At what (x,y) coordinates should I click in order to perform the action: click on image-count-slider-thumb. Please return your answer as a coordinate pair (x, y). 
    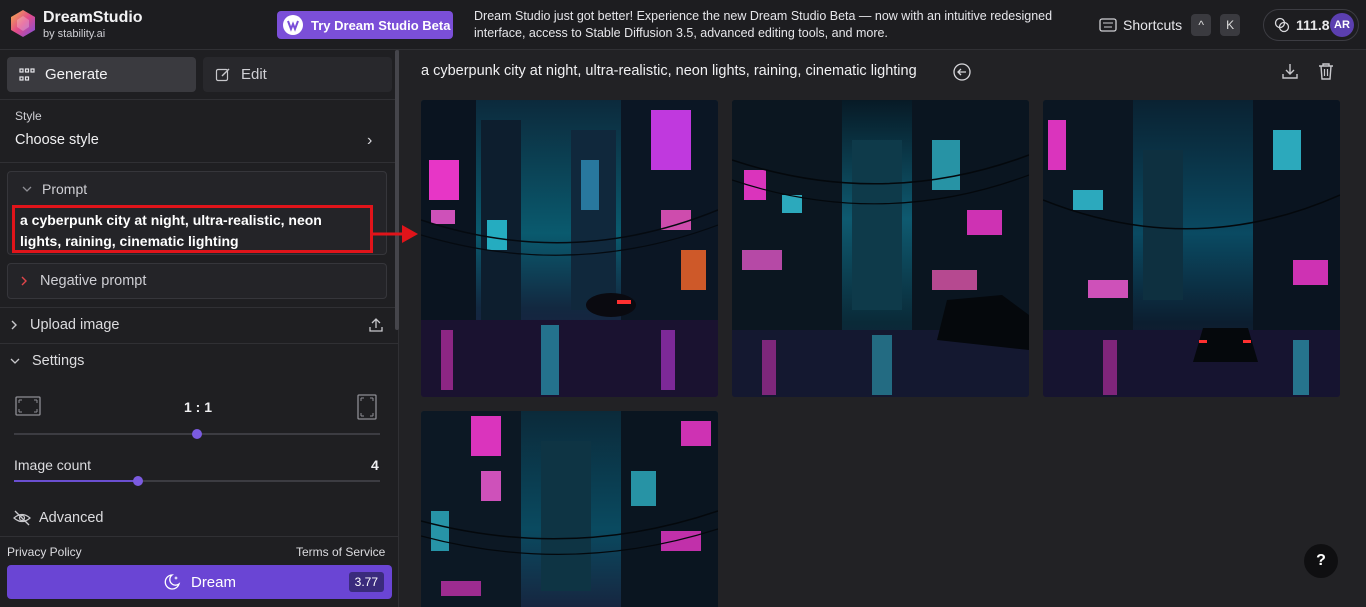
    Looking at the image, I should click on (138, 481).